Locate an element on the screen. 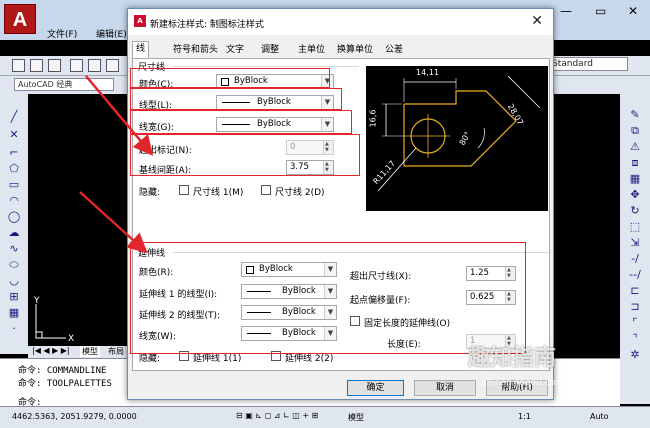  watermark-url: zhinan.sogou.com is located at coordinates (523, 383).